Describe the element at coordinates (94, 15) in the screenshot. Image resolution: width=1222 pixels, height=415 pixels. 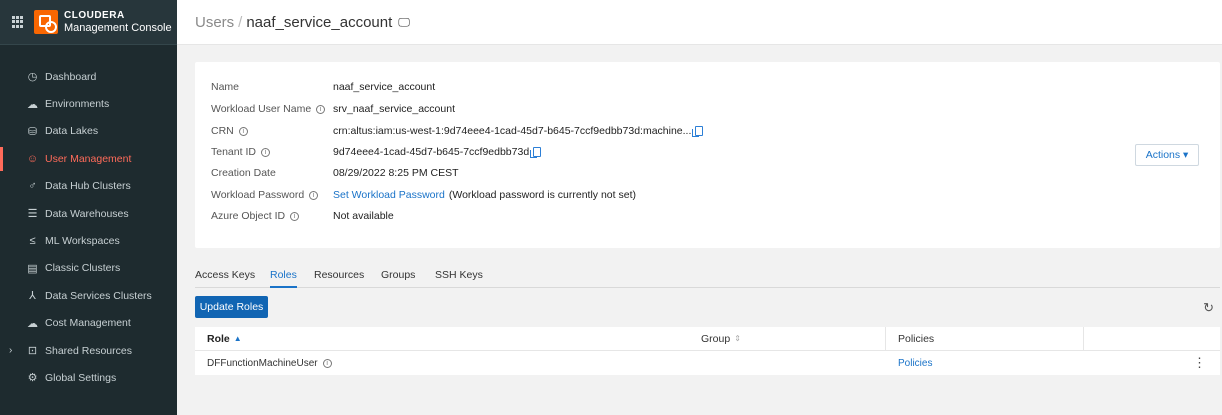
I see `brand-name: CLOUDERA` at that location.